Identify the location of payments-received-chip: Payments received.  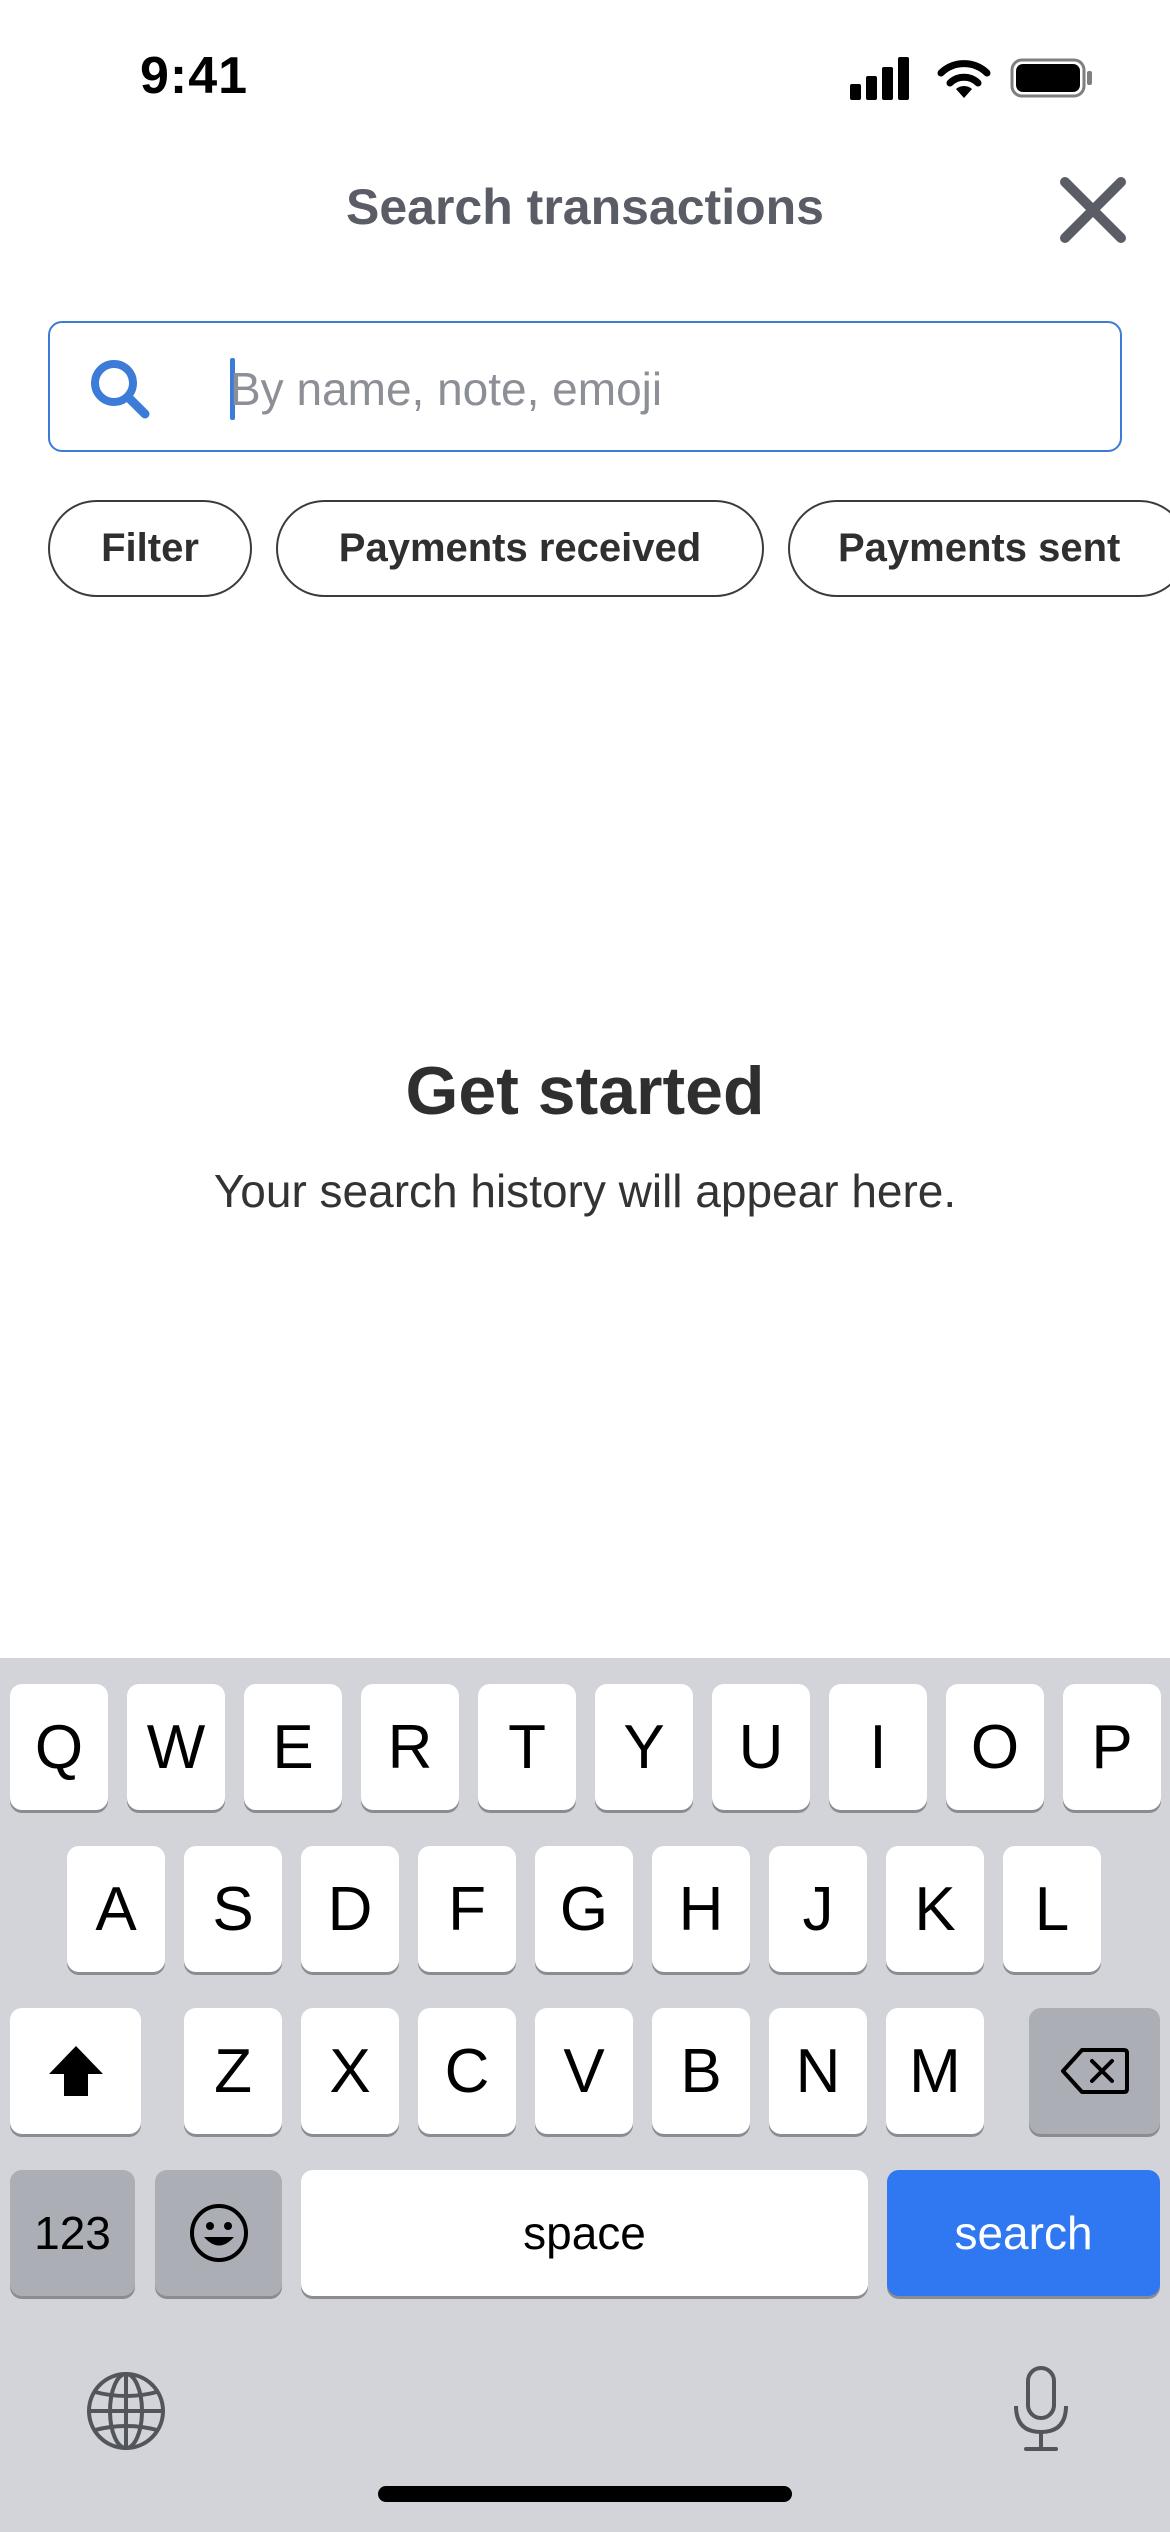
(520, 548).